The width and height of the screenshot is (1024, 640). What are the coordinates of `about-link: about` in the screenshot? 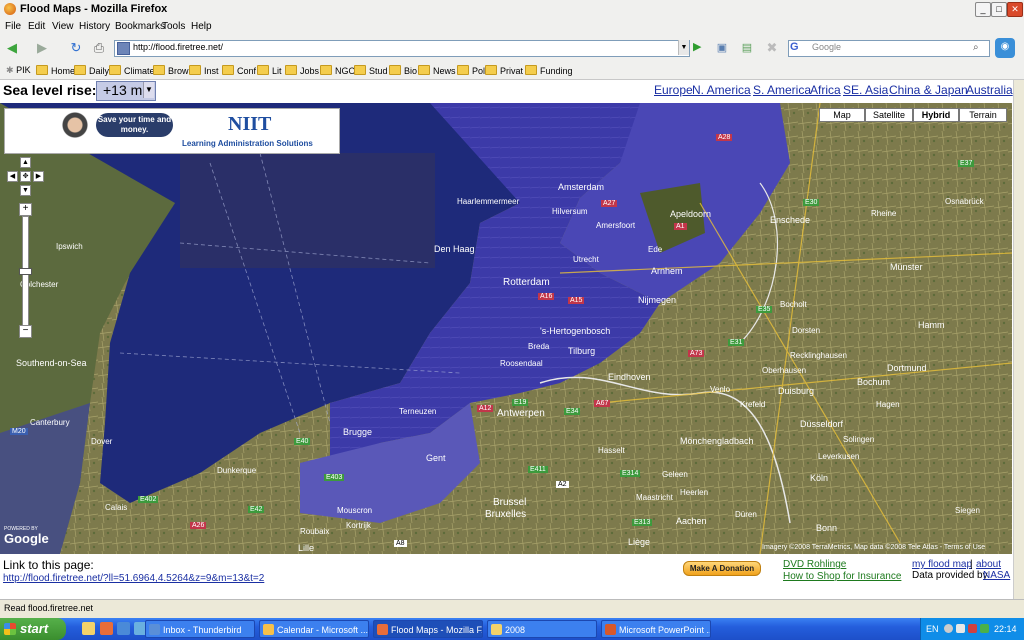 It's located at (988, 564).